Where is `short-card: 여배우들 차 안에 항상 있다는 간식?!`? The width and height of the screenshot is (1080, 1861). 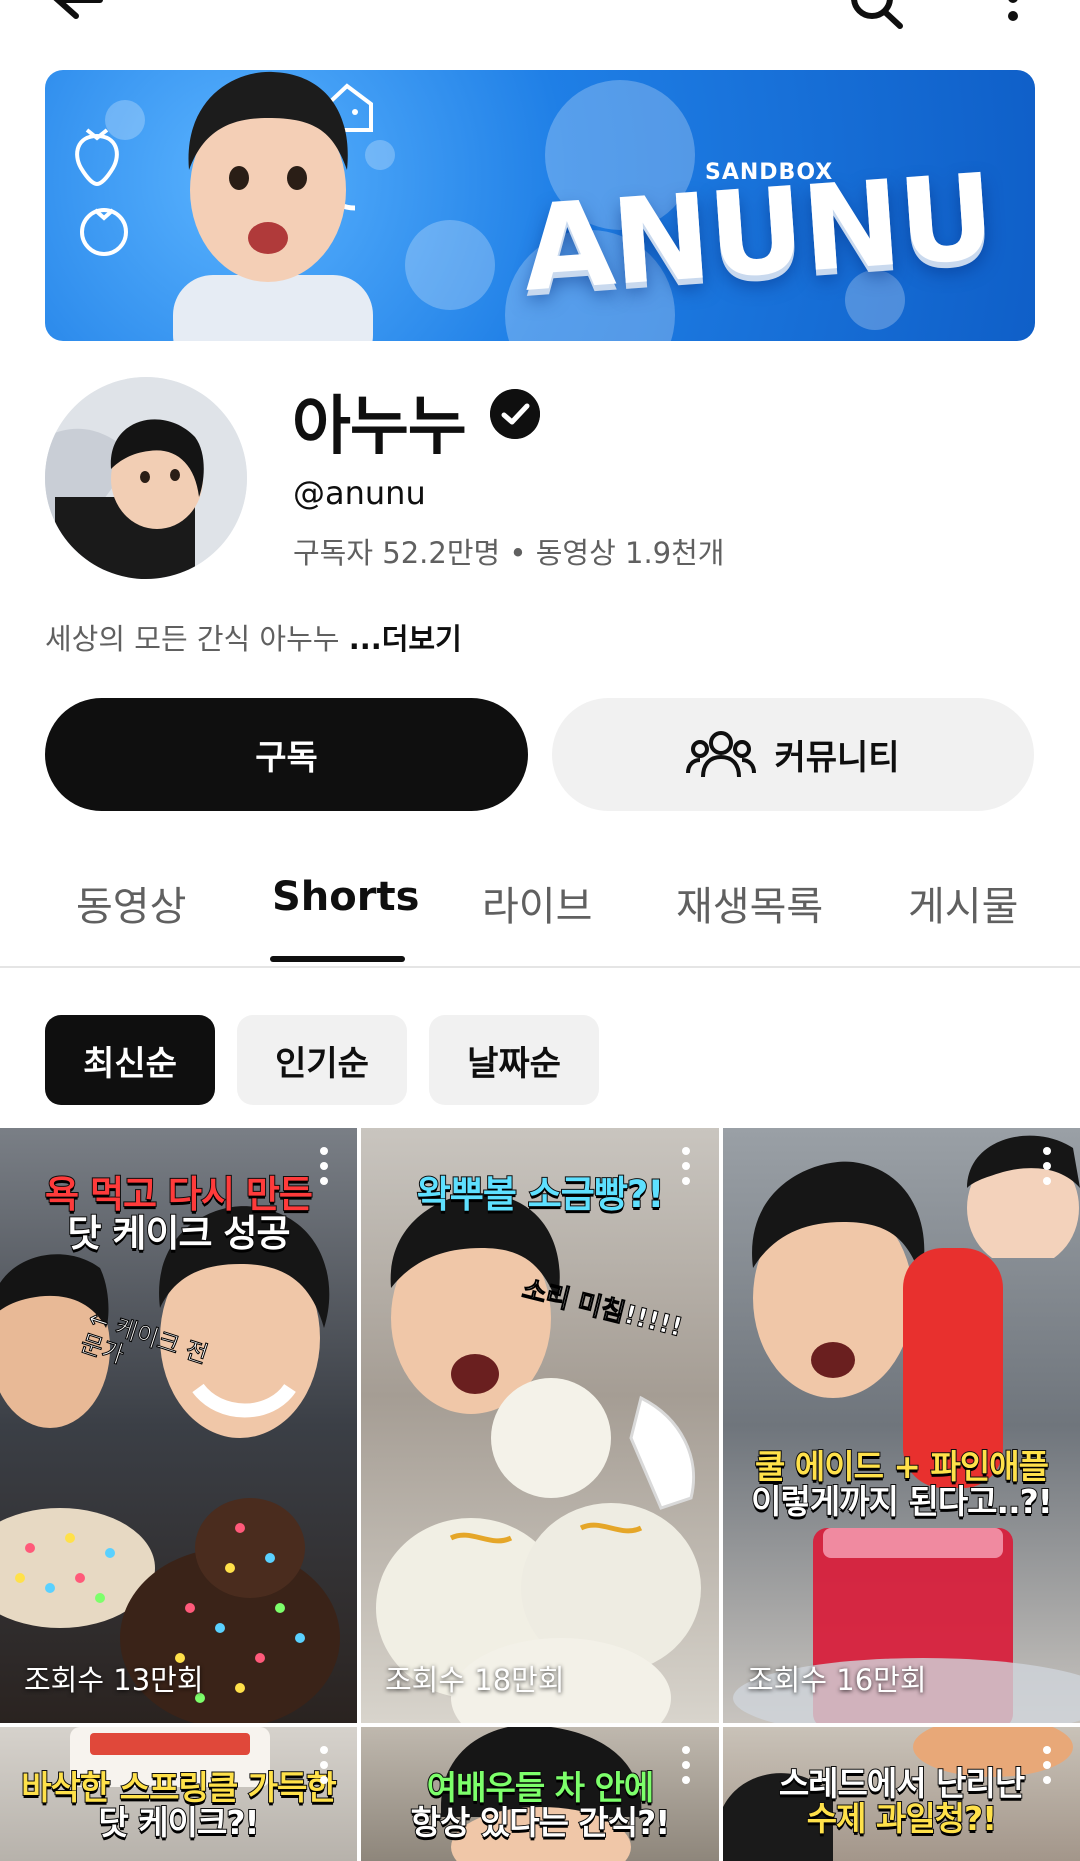
short-card: 여배우들 차 안에 항상 있다는 간식?! is located at coordinates (540, 1794).